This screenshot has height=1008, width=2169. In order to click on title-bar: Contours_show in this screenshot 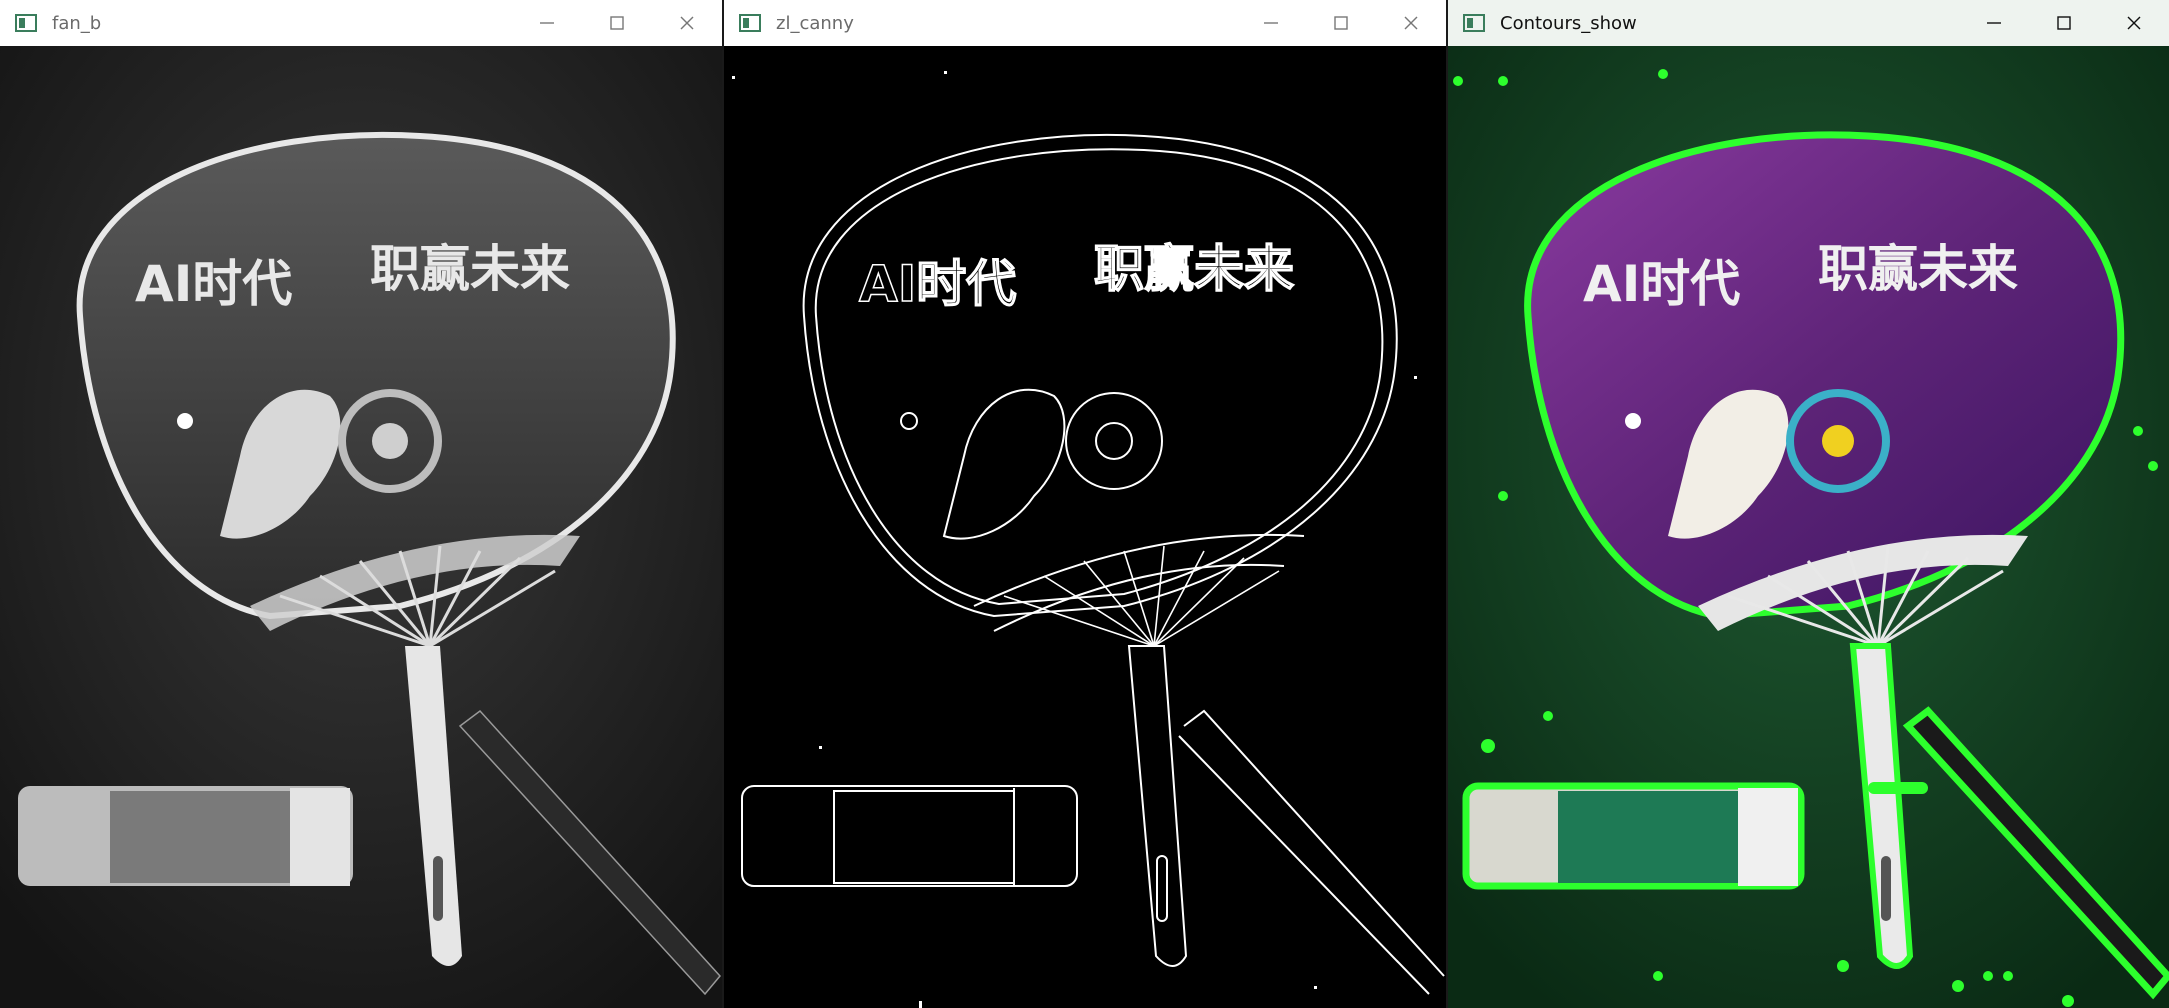, I will do `click(1808, 23)`.